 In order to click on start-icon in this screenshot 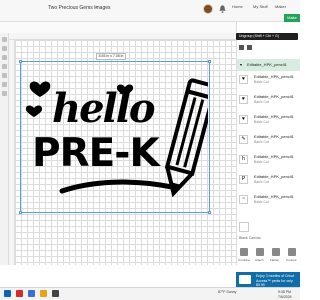, I will do `click(7, 293)`.